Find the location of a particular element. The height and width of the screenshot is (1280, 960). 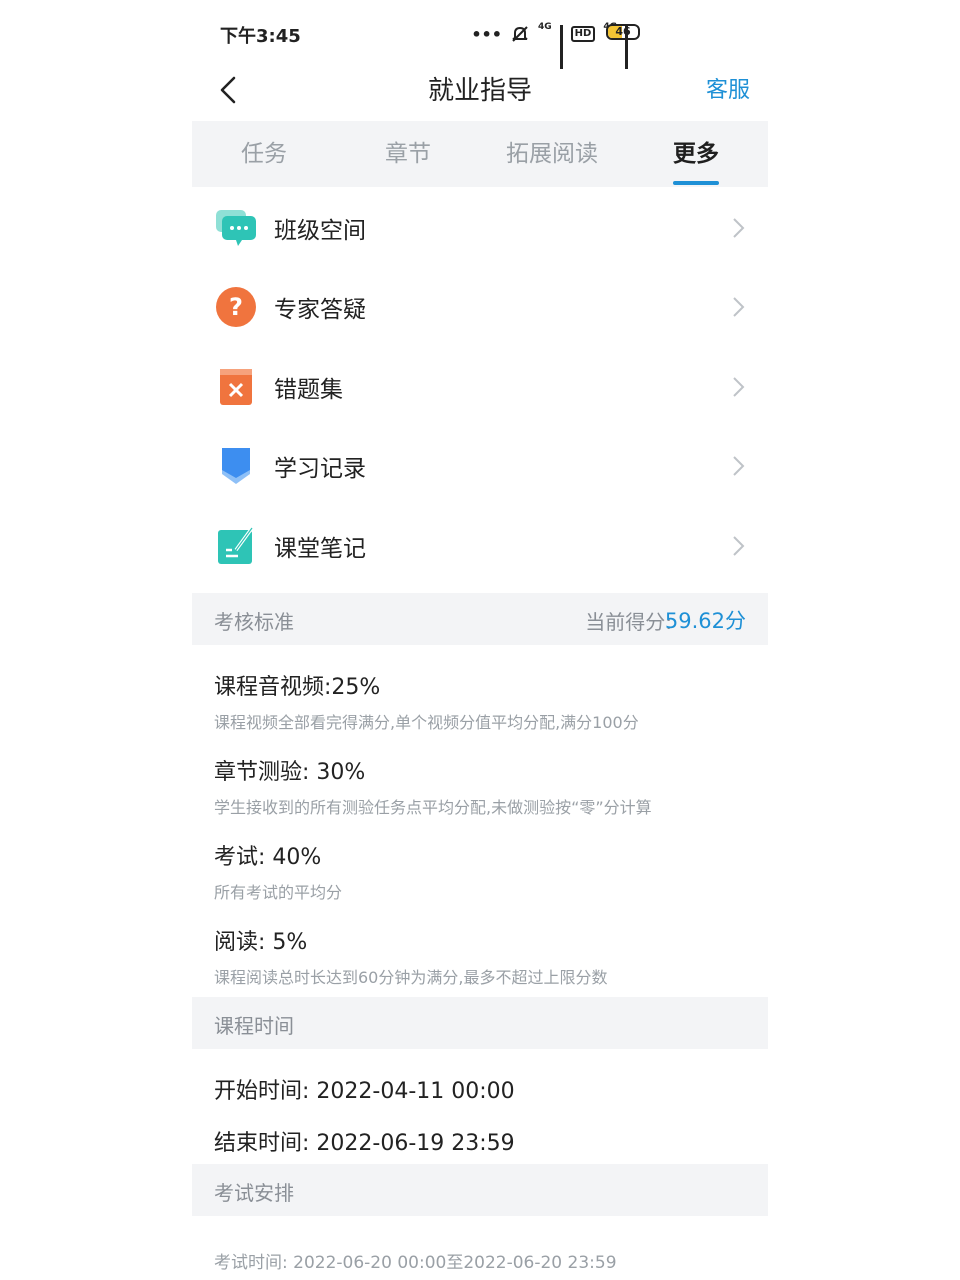

status-bar: 下午3:45 ••• 4G HD 4G 46 is located at coordinates (480, 34).